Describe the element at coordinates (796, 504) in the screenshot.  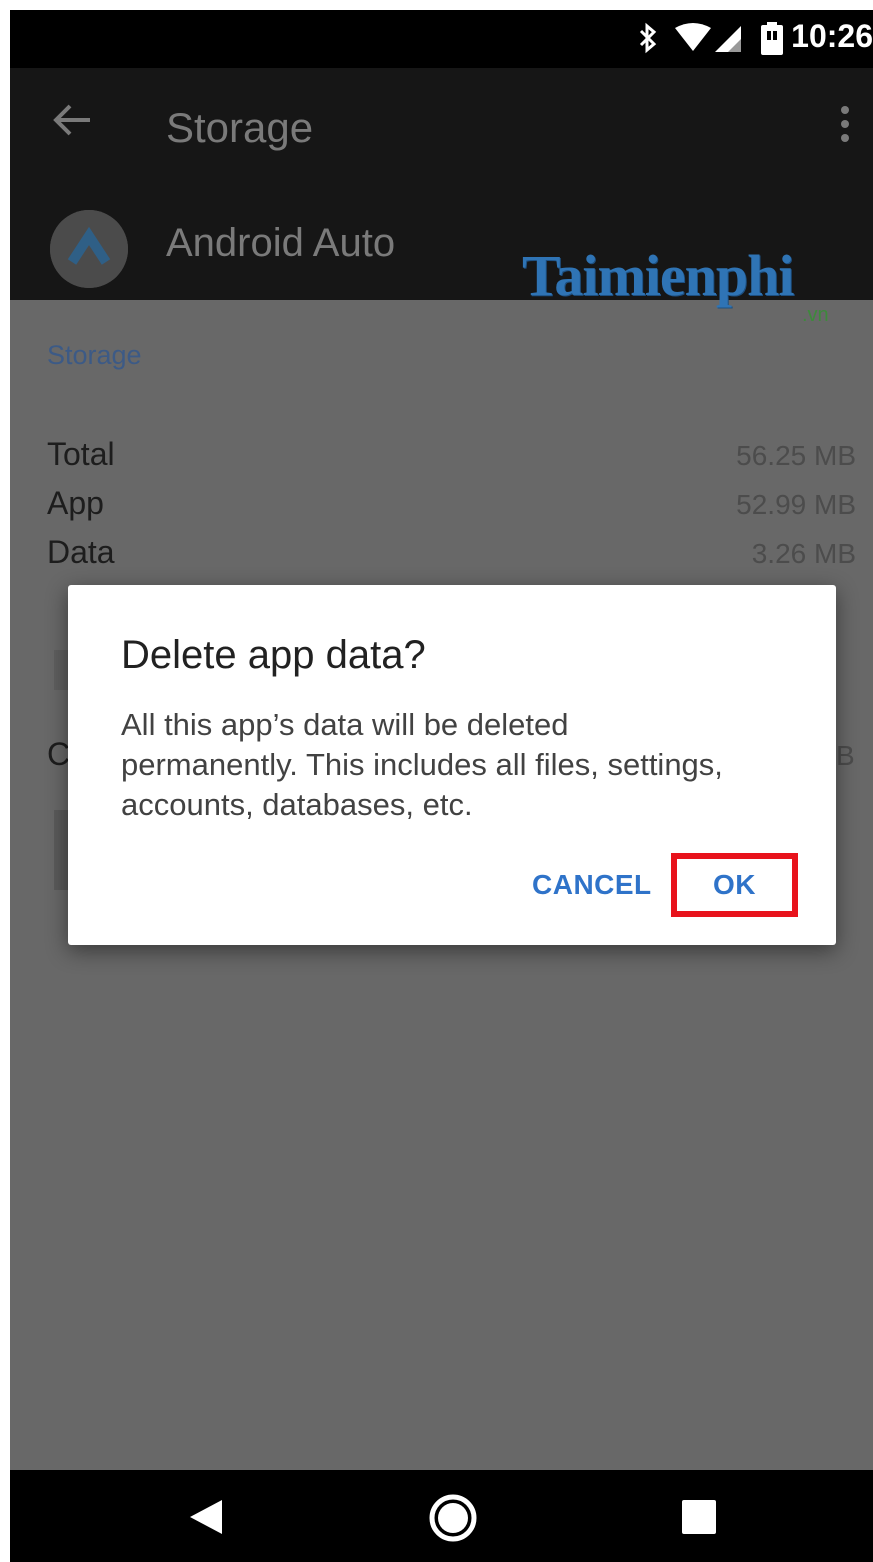
I see `app-size-value: 52.99 MB` at that location.